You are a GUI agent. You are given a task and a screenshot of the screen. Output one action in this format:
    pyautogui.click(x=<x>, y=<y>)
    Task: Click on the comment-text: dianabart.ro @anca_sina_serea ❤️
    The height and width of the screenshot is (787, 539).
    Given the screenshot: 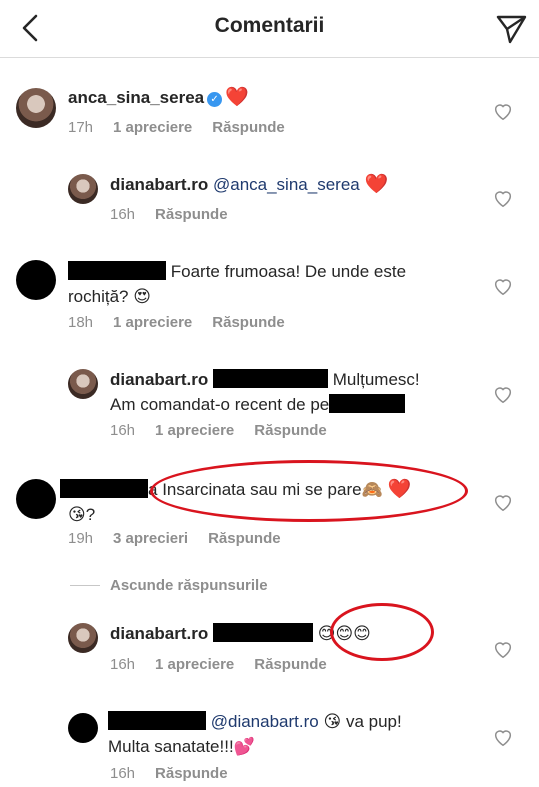 What is the action you would take?
    pyautogui.click(x=249, y=184)
    